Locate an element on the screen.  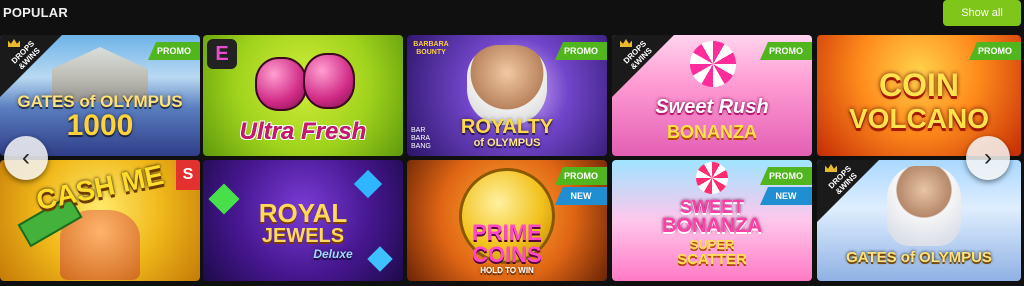
game-subtitle: JEWELS is located at coordinates (303, 236).